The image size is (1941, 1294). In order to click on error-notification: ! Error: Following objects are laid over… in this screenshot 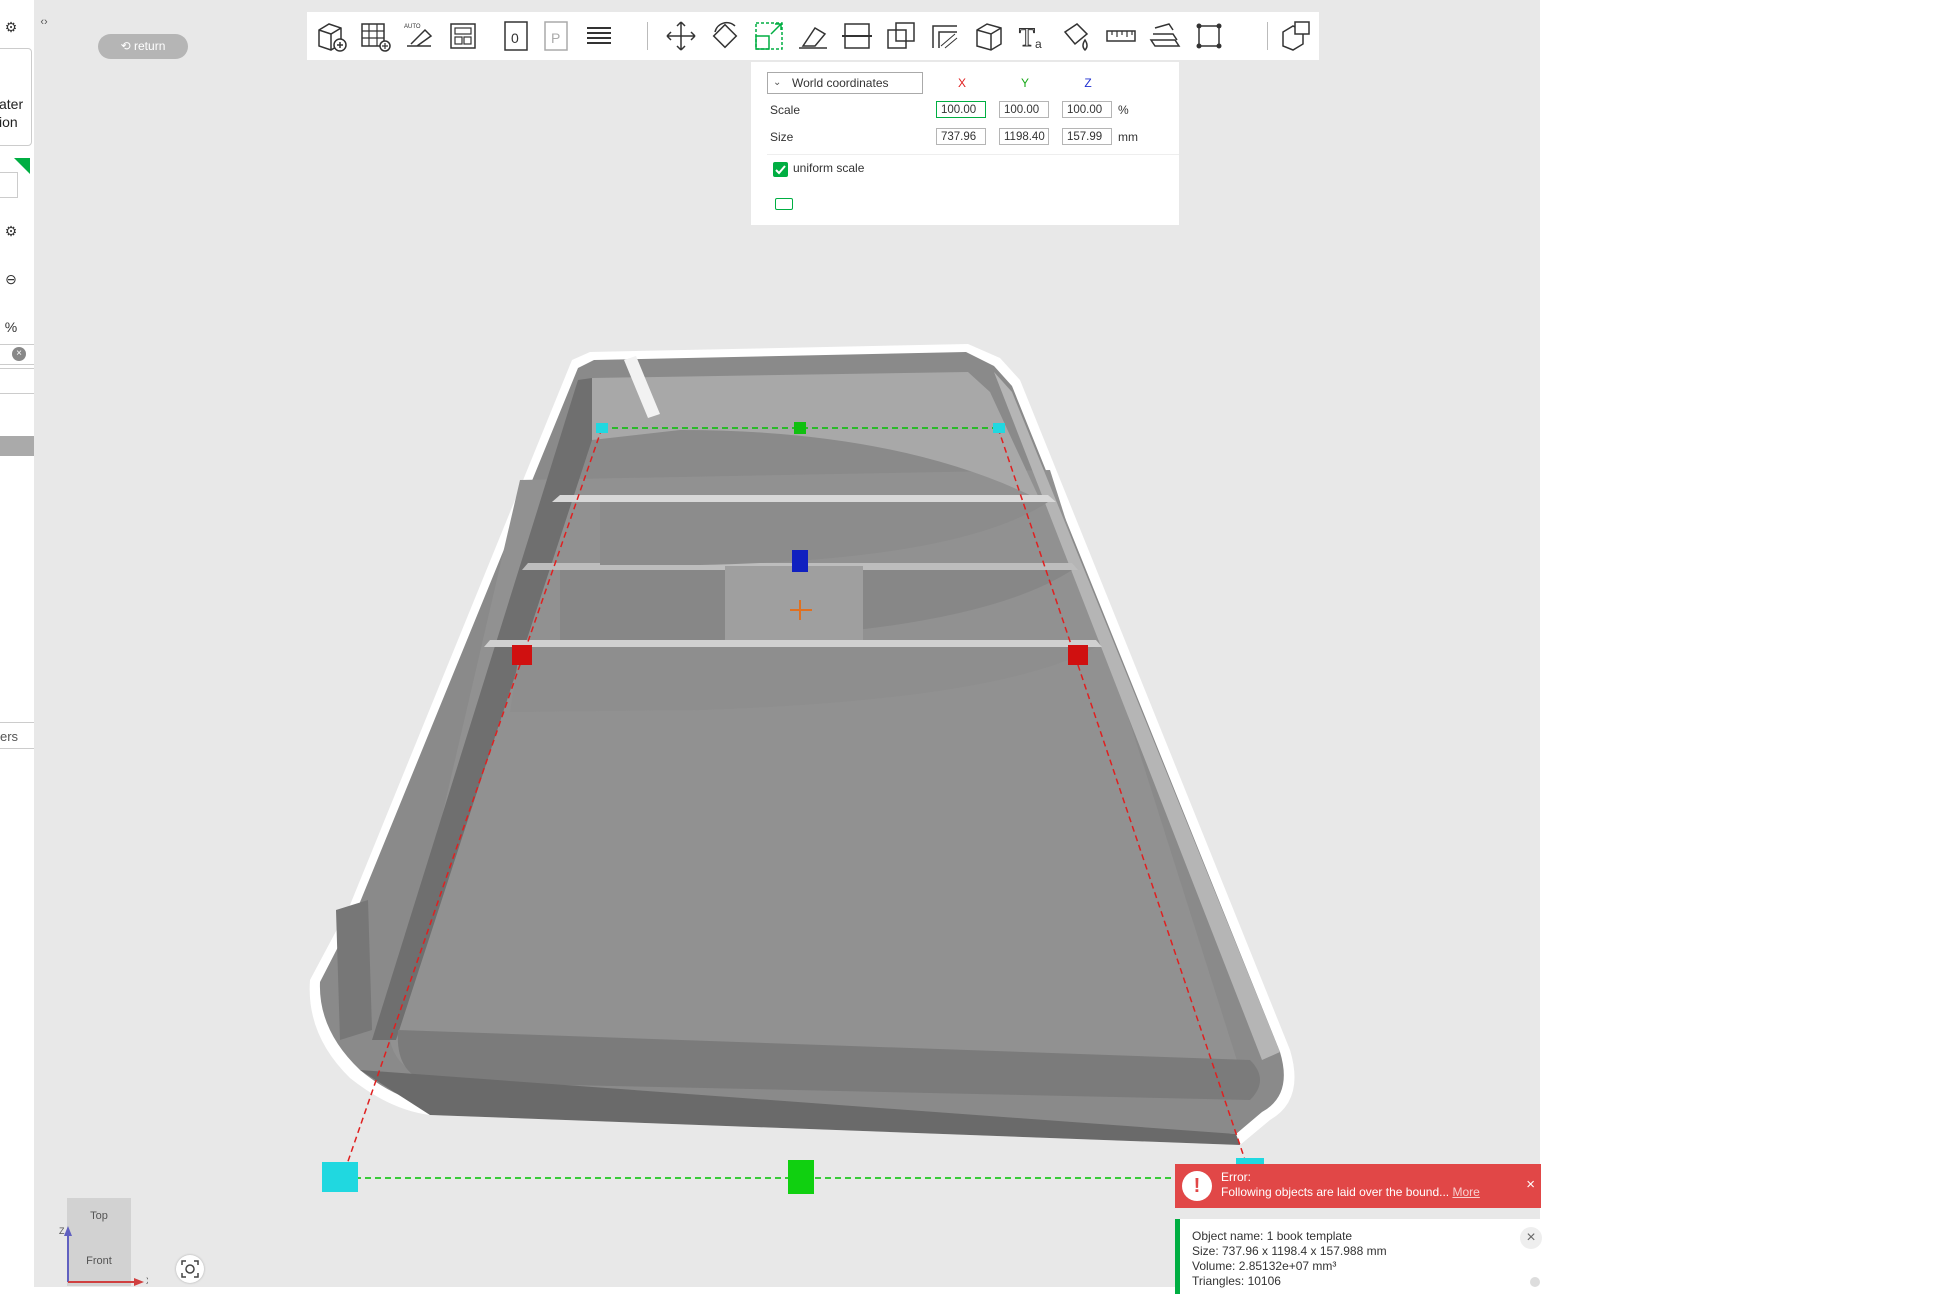, I will do `click(1358, 1186)`.